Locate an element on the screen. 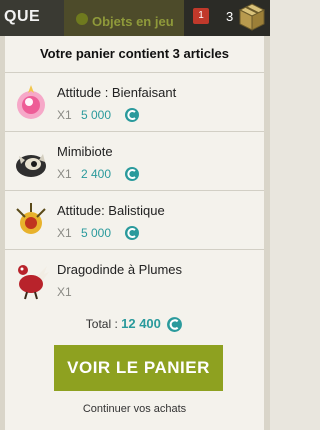 The height and width of the screenshot is (430, 320). nav-tab-label: QUE is located at coordinates (22, 16).